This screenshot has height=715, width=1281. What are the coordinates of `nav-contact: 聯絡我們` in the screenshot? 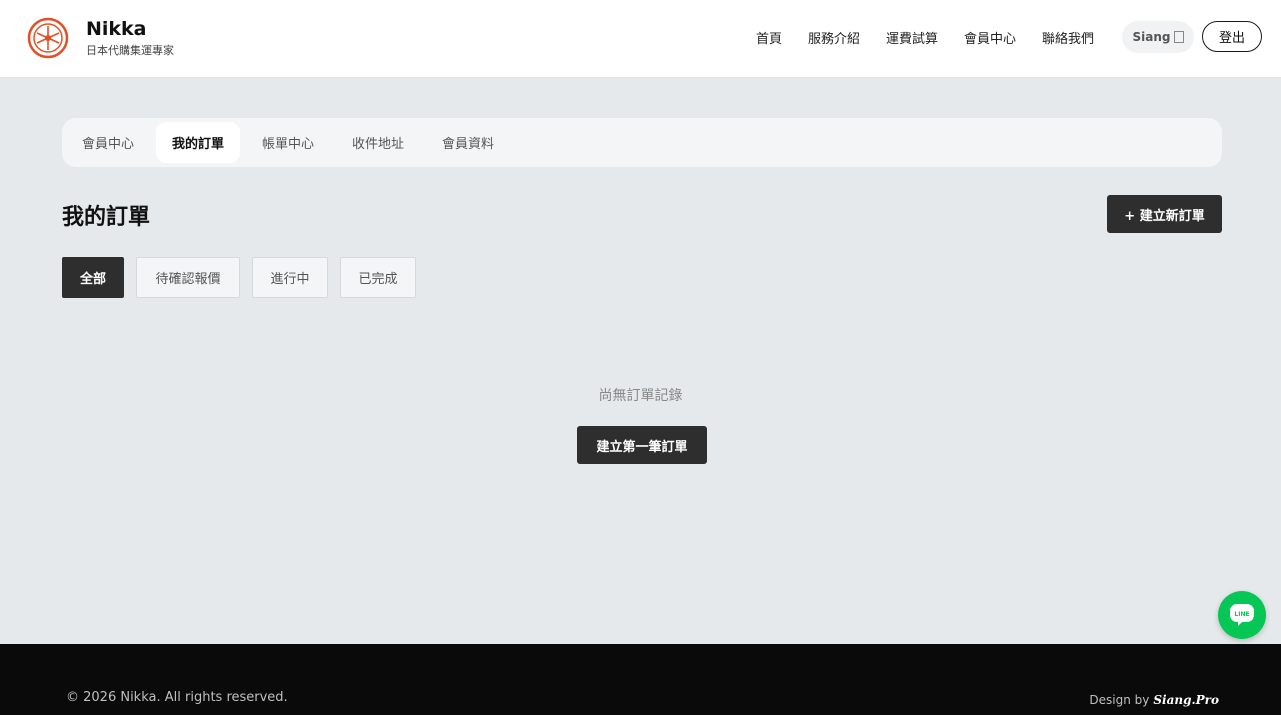 It's located at (1068, 37).